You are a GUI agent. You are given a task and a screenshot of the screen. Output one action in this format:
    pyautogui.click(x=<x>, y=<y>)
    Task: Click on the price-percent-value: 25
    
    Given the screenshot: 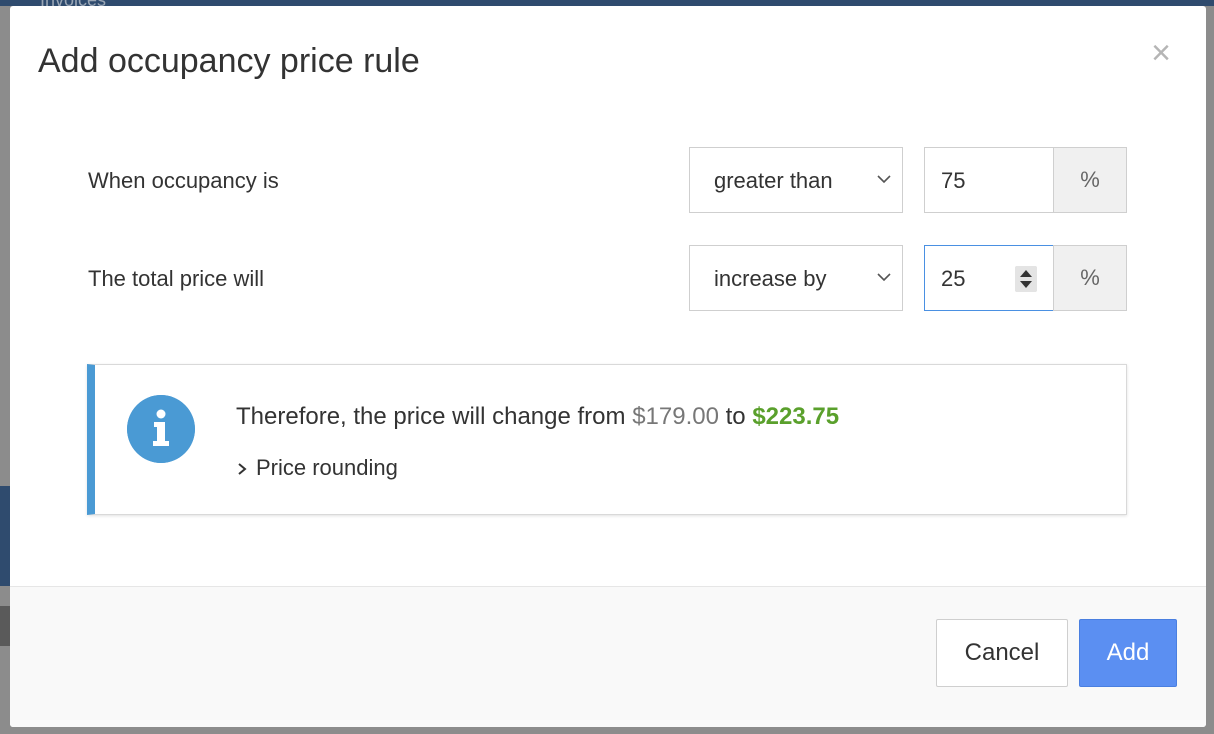 What is the action you would take?
    pyautogui.click(x=953, y=278)
    